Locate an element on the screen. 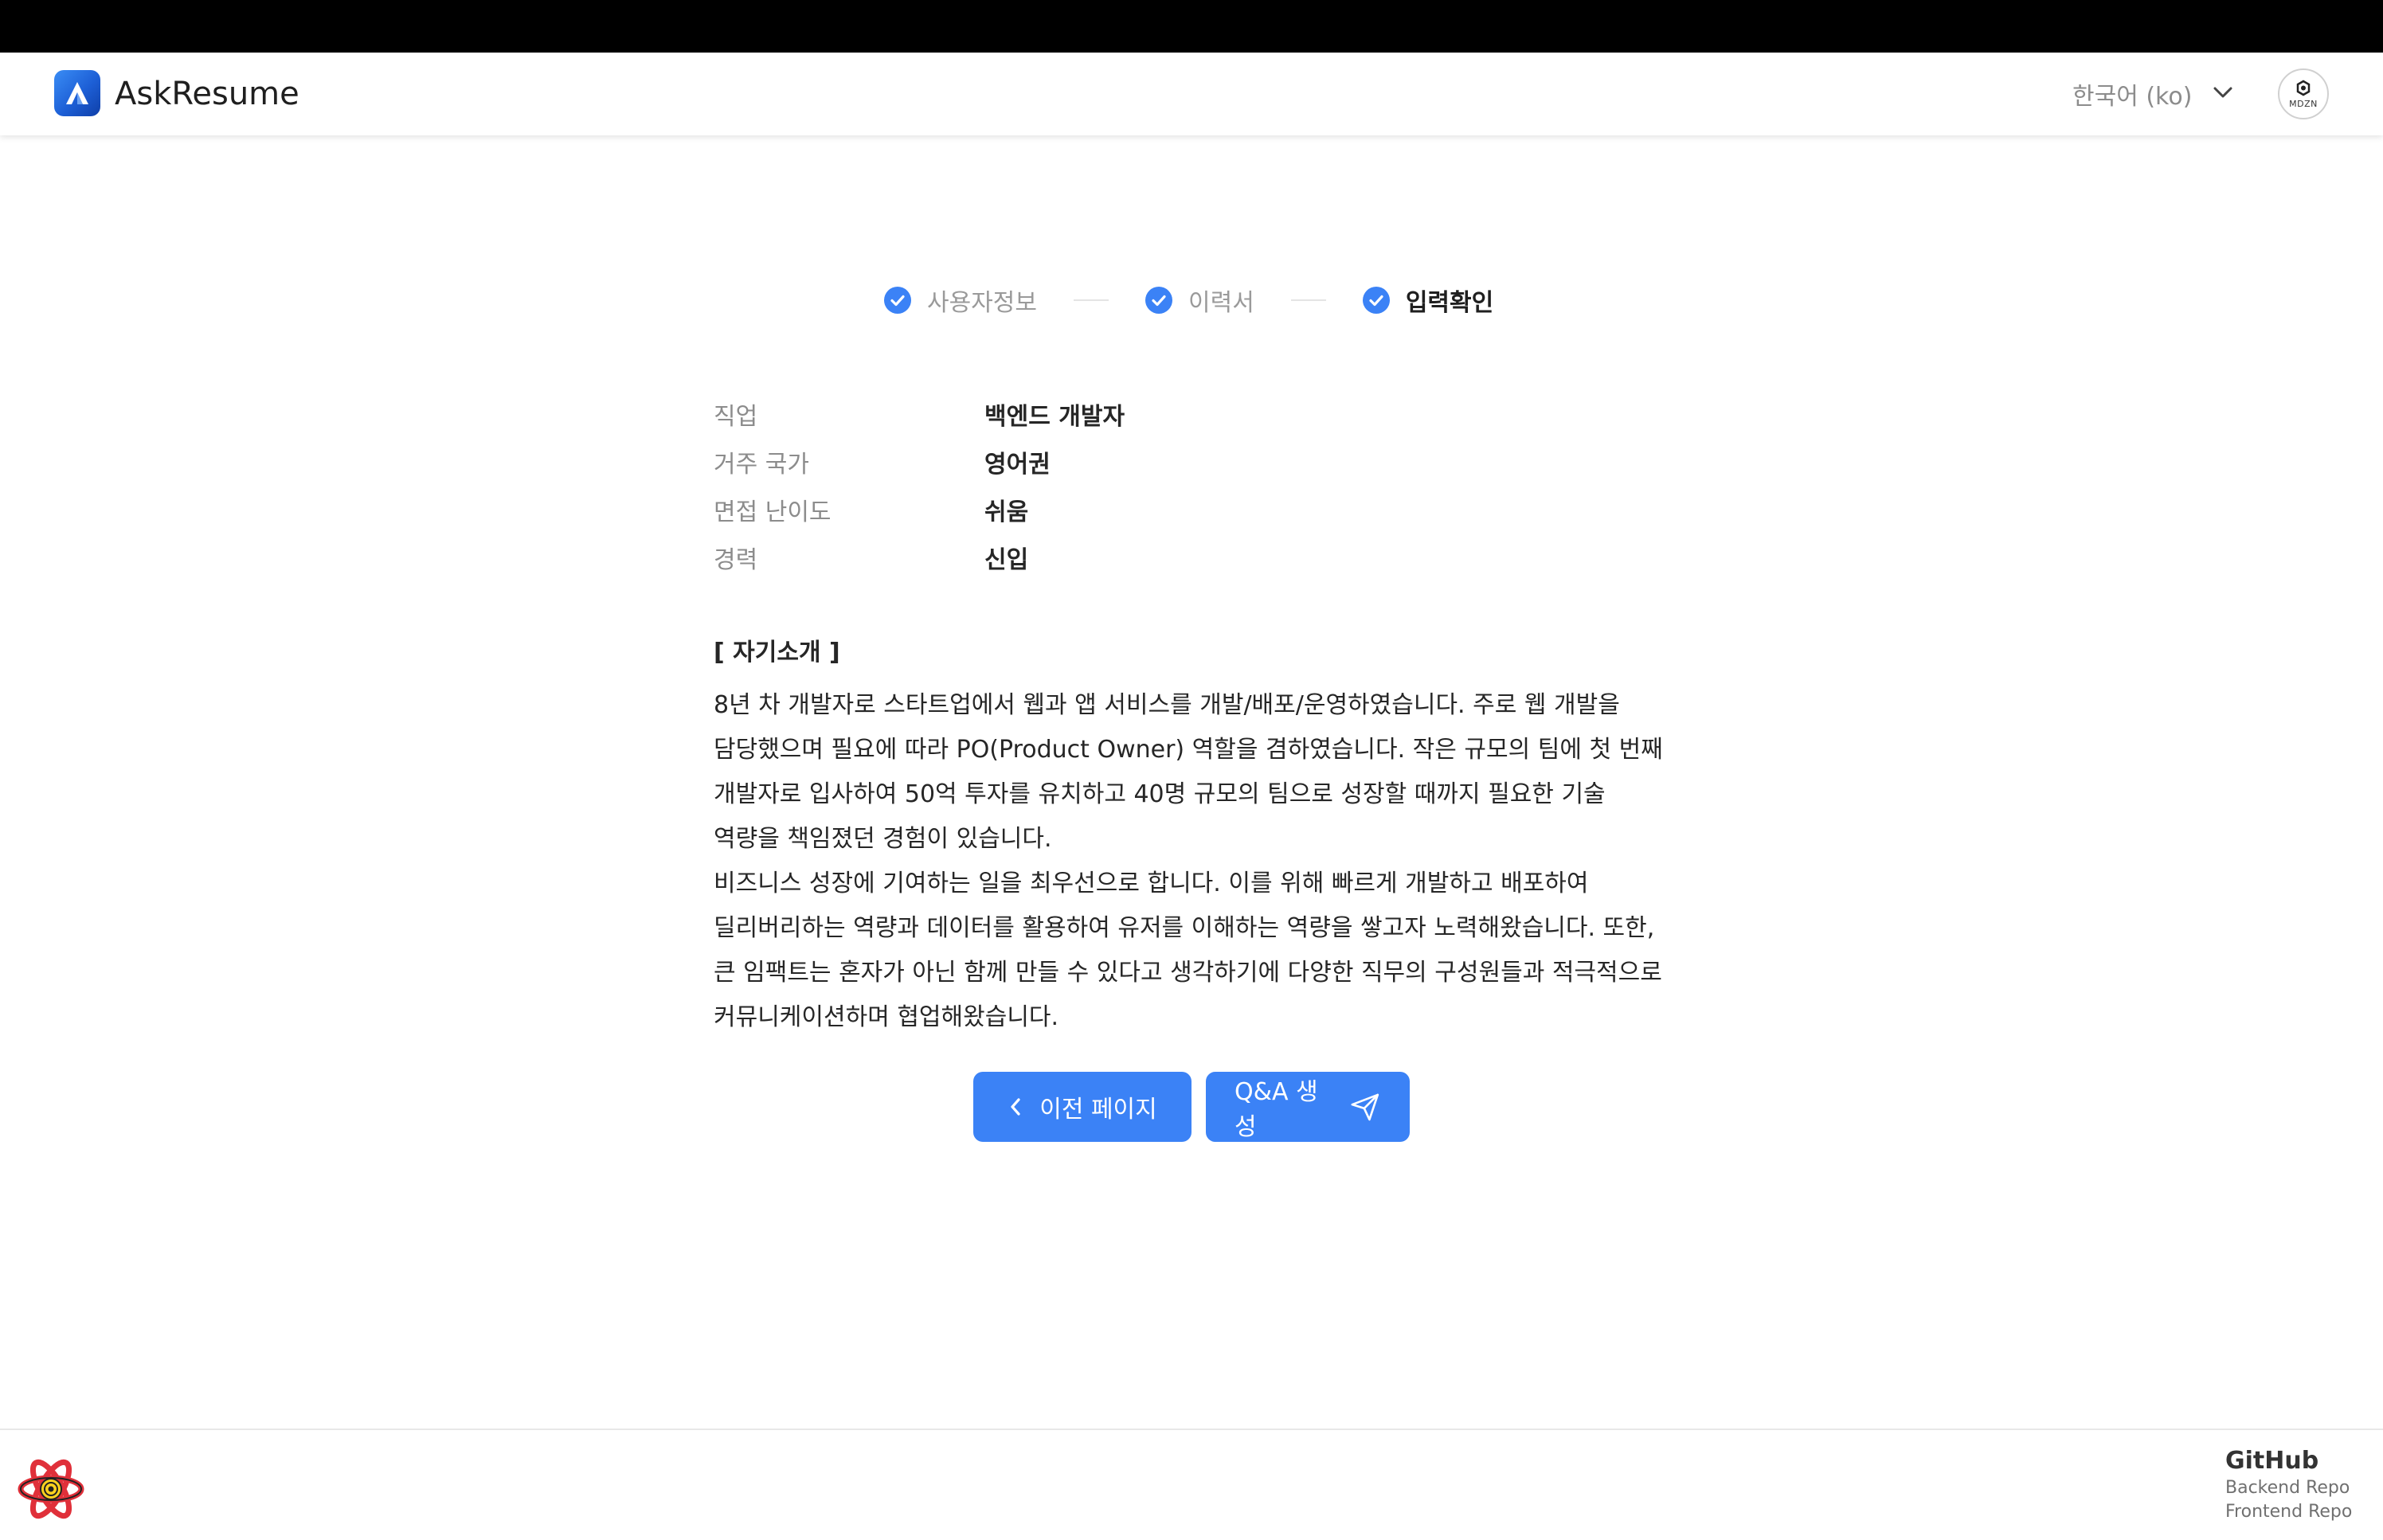  info-value: 영어권 is located at coordinates (1018, 465).